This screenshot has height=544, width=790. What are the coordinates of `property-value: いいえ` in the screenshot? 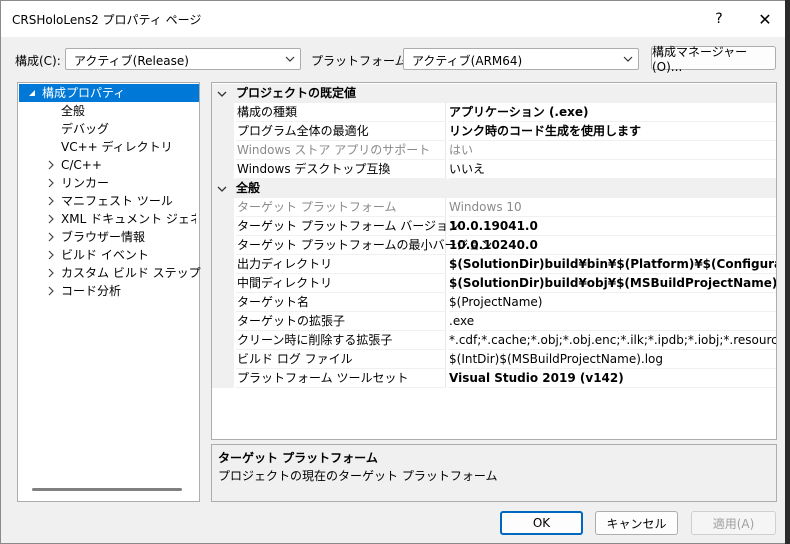 It's located at (612, 169).